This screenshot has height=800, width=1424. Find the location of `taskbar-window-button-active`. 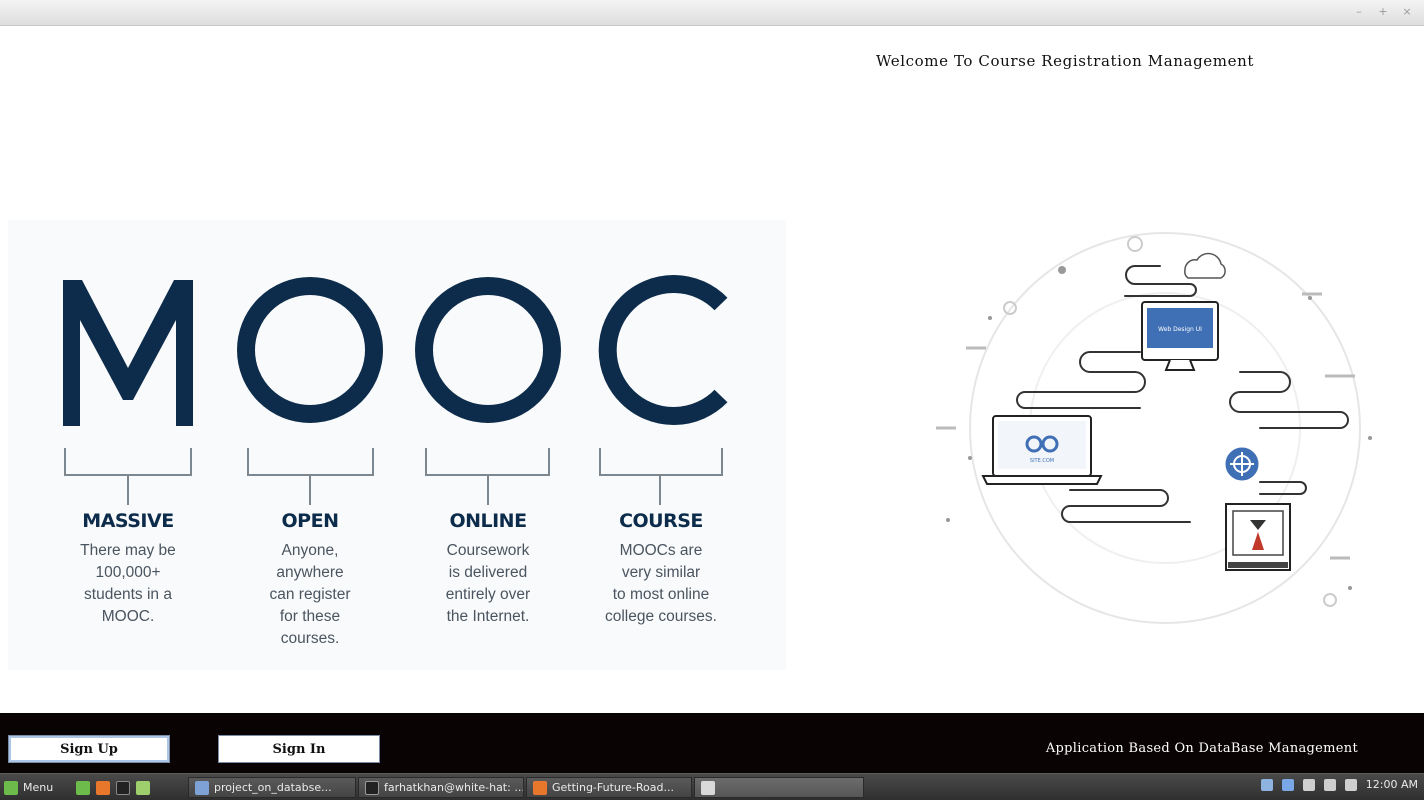

taskbar-window-button-active is located at coordinates (779, 787).